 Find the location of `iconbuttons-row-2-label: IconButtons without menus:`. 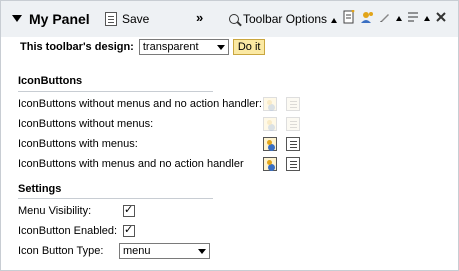

iconbuttons-row-2-label: IconButtons without menus: is located at coordinates (86, 124).